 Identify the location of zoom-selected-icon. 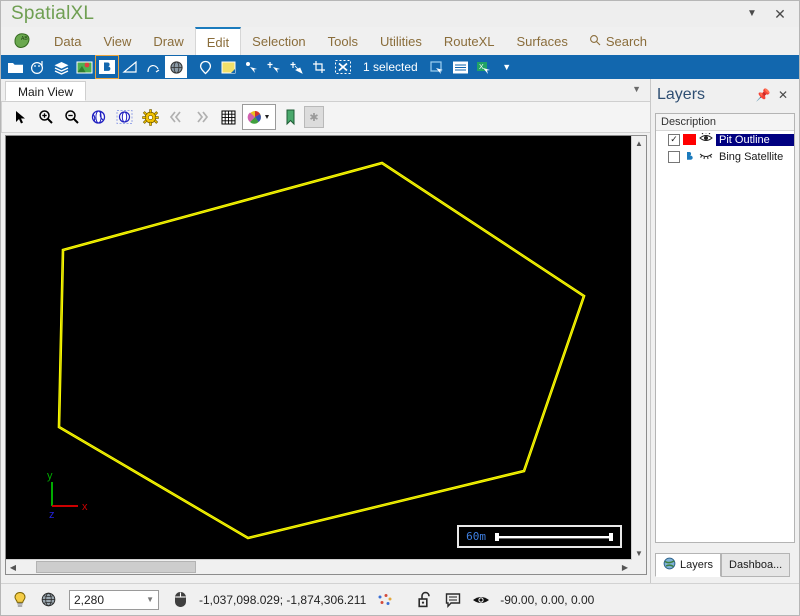
(124, 117).